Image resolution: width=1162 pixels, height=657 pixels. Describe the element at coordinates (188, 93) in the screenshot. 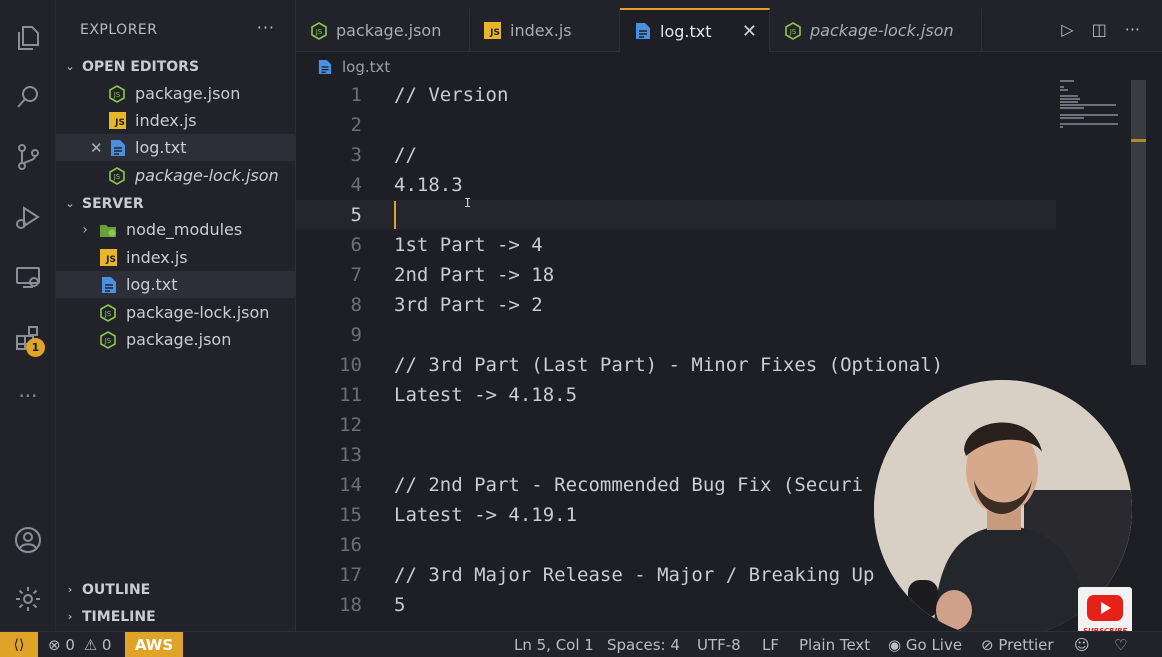

I see `open-editor-label: package.json` at that location.